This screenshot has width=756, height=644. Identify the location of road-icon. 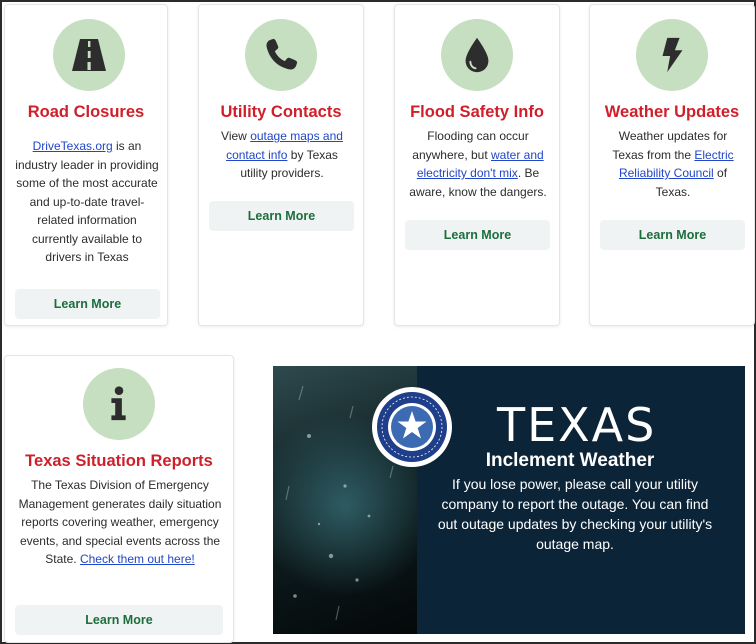
(89, 55).